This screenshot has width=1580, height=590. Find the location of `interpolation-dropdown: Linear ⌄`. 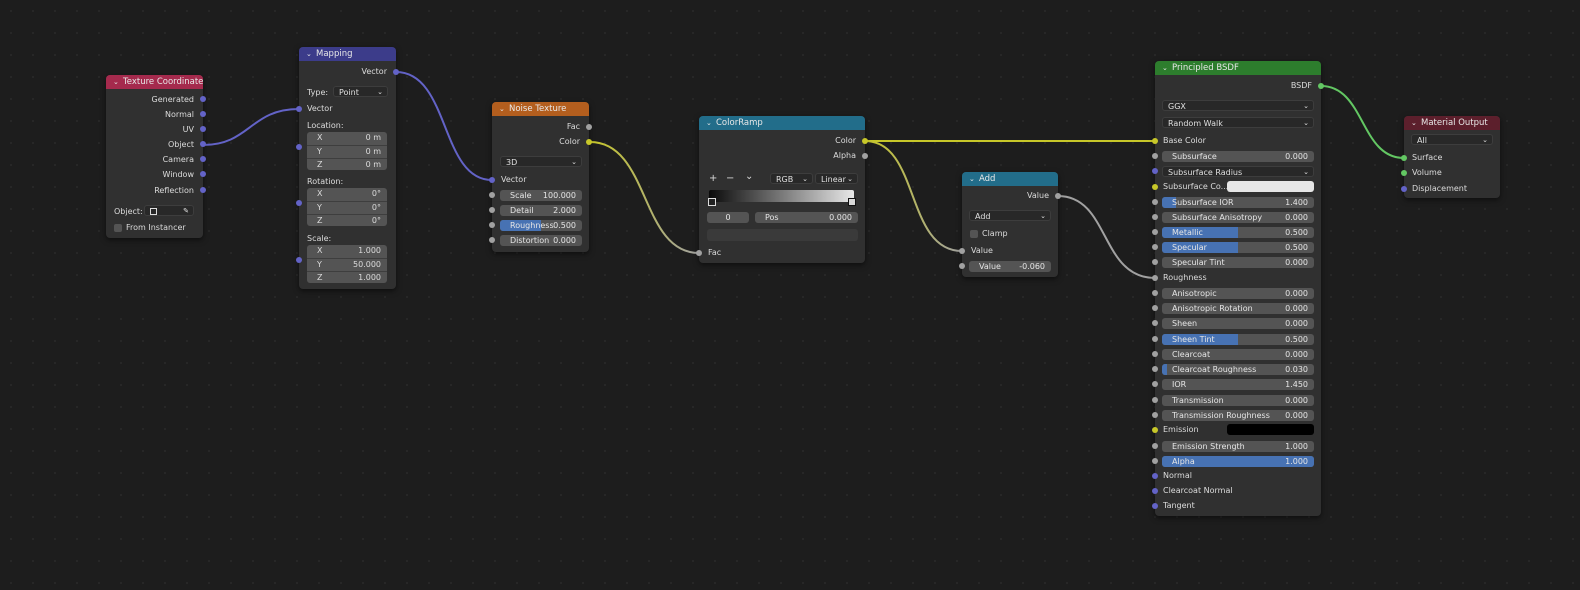

interpolation-dropdown: Linear ⌄ is located at coordinates (836, 178).